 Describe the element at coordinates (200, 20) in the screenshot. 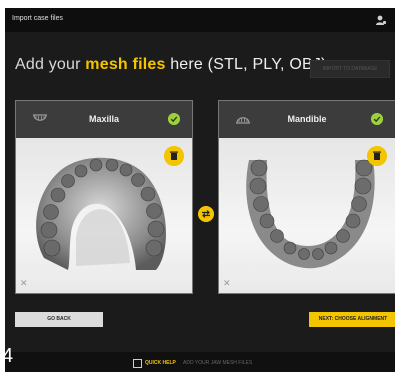

I see `title-bar: Import case files` at that location.